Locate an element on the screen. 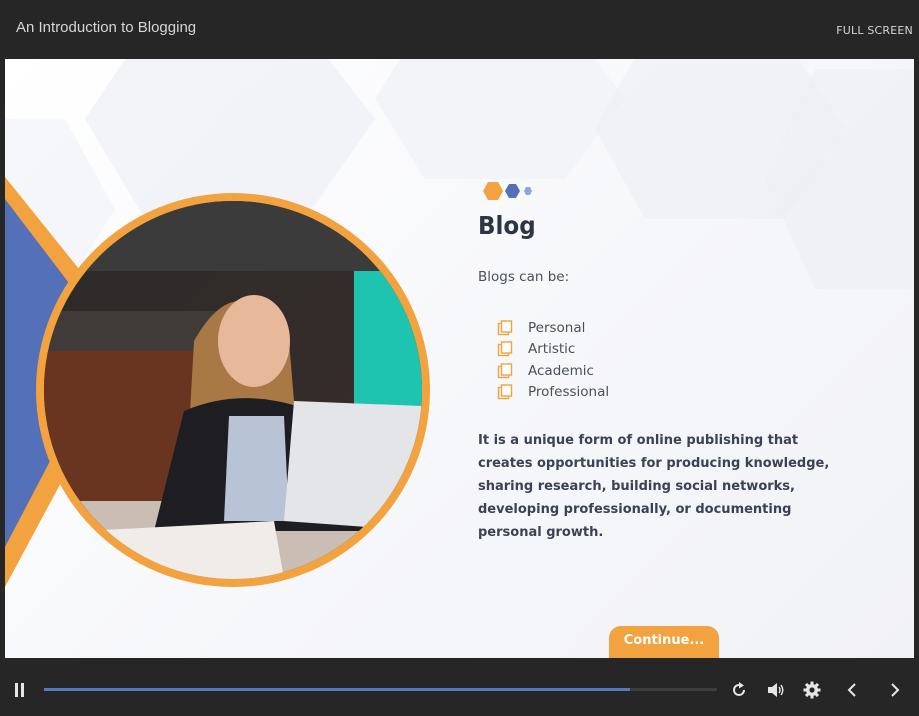  progress-bar-fill is located at coordinates (337, 689).